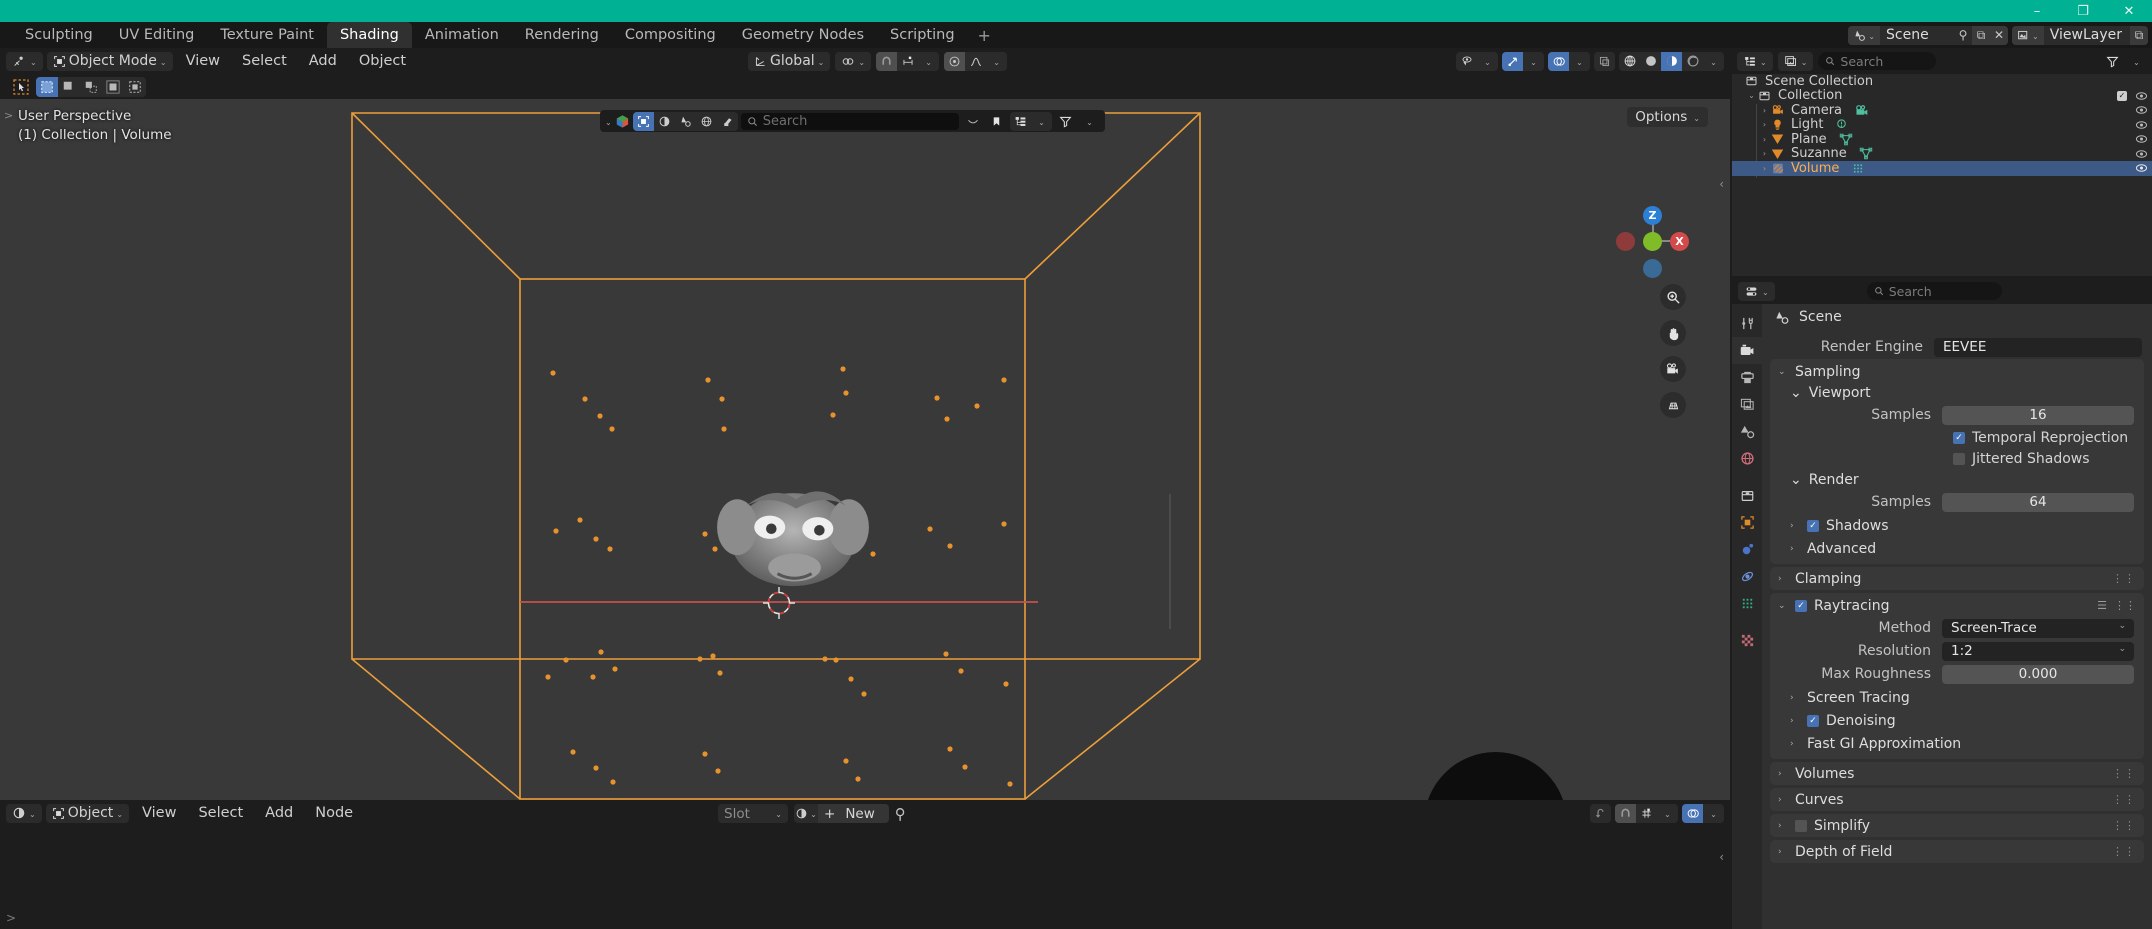 The height and width of the screenshot is (929, 2152). What do you see at coordinates (2122, 95) in the screenshot?
I see `collection-checkbox: ✓` at bounding box center [2122, 95].